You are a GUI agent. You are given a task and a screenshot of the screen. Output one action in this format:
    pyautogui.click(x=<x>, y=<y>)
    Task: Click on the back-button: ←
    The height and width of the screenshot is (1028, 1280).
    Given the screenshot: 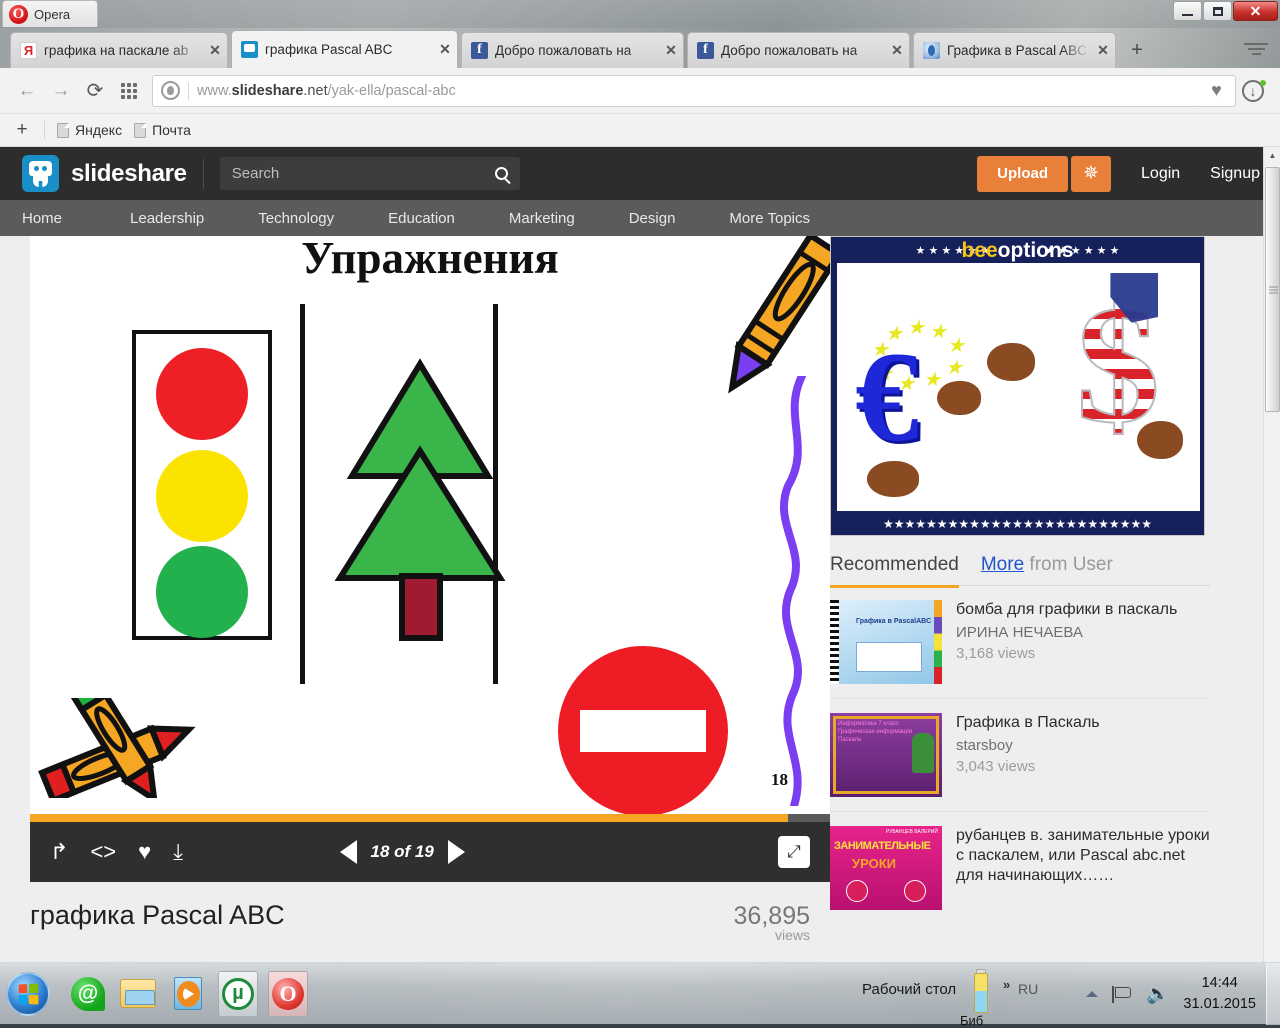 What is the action you would take?
    pyautogui.click(x=27, y=91)
    